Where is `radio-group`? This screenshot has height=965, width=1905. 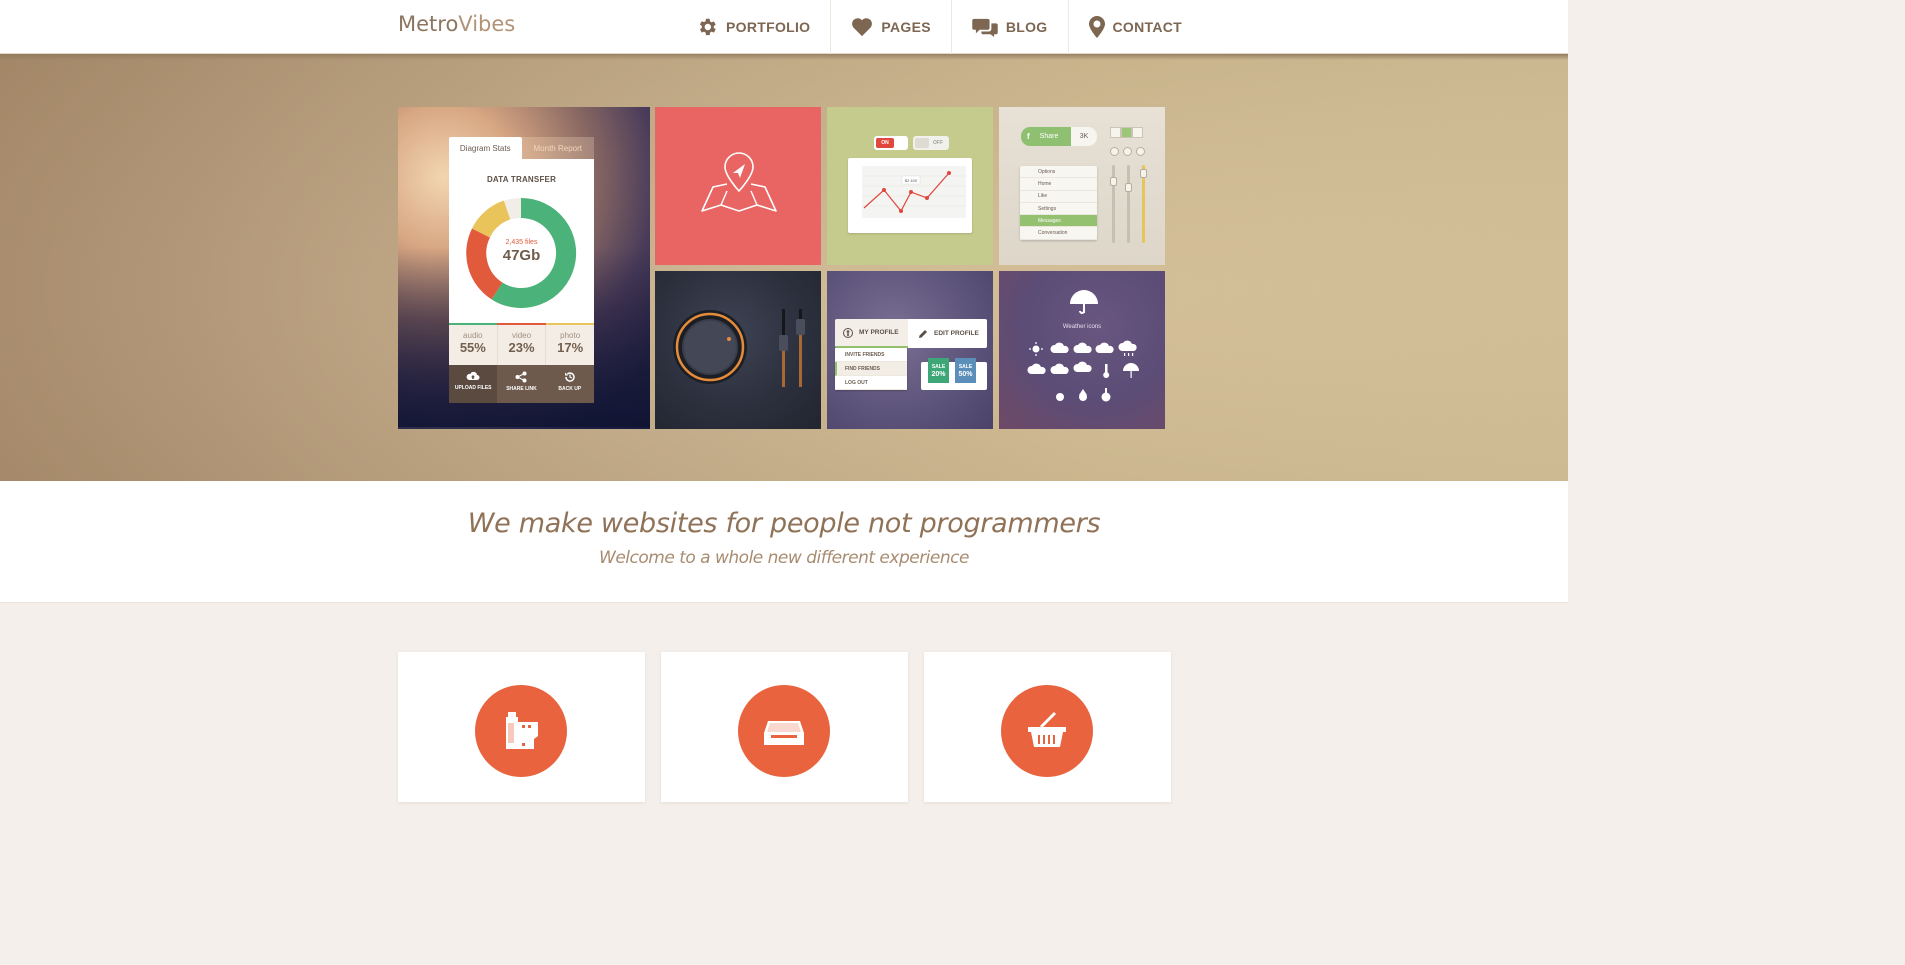
radio-group is located at coordinates (1129, 151).